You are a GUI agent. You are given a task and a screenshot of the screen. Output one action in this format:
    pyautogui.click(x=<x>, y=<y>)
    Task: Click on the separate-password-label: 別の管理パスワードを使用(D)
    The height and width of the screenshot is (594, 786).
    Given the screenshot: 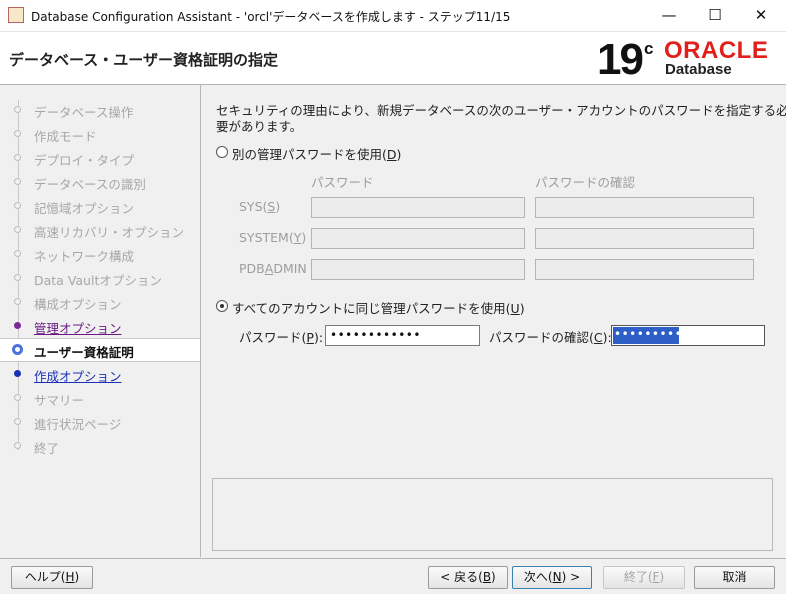 What is the action you would take?
    pyautogui.click(x=316, y=153)
    